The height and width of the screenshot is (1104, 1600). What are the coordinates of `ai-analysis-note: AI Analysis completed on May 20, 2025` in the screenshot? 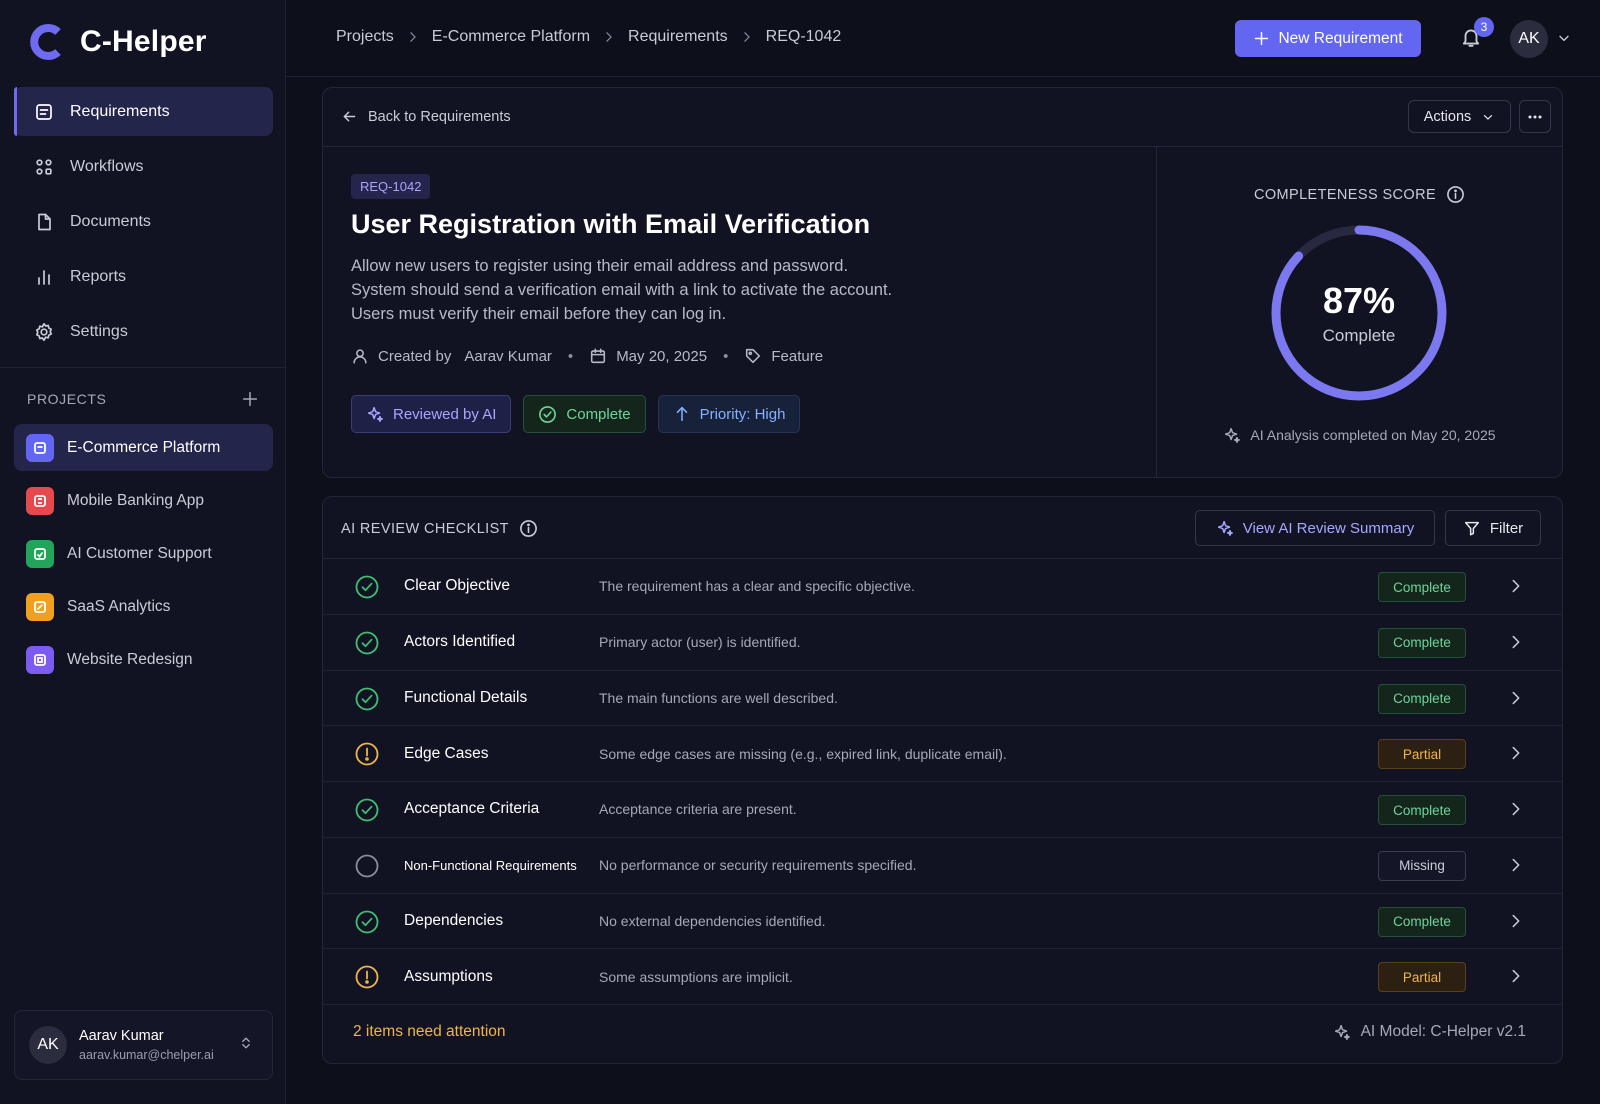 It's located at (1359, 435).